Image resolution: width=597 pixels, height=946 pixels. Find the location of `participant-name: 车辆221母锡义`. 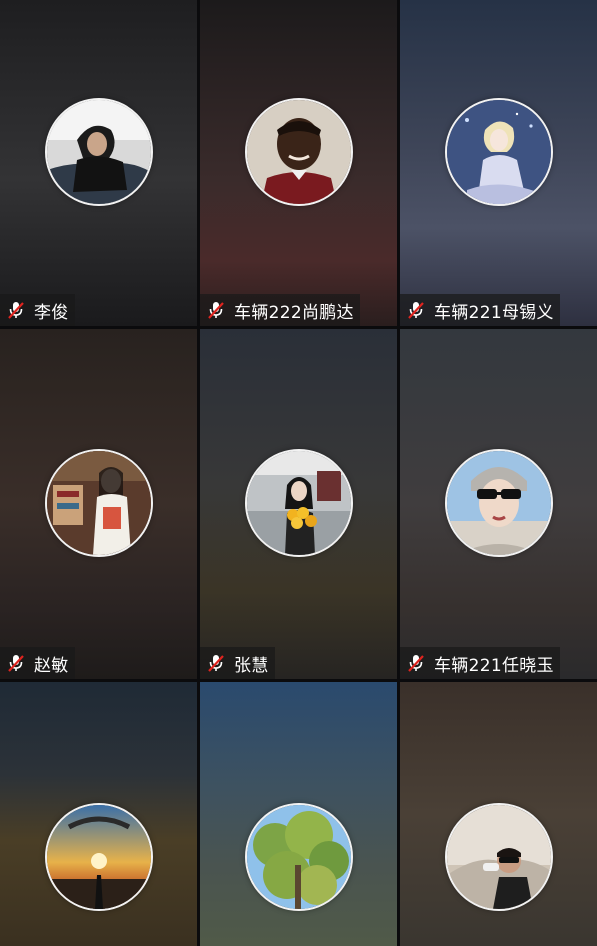

participant-name: 车辆221母锡义 is located at coordinates (494, 312).